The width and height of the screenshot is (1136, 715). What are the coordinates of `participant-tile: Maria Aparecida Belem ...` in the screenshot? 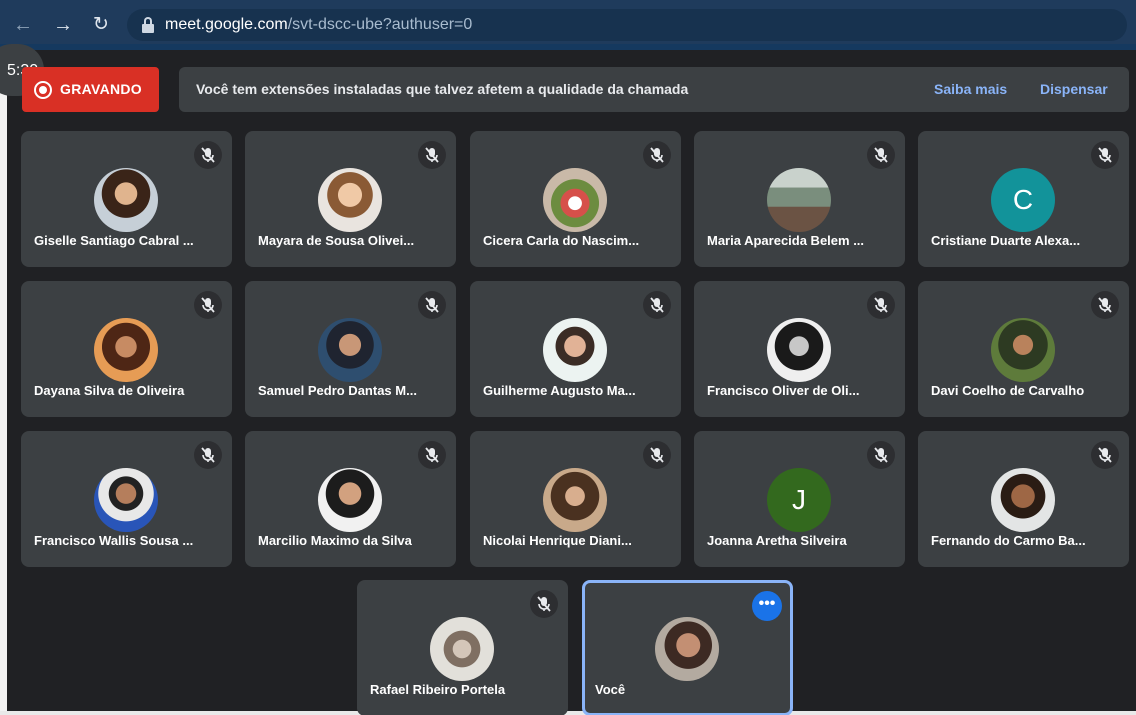 It's located at (799, 199).